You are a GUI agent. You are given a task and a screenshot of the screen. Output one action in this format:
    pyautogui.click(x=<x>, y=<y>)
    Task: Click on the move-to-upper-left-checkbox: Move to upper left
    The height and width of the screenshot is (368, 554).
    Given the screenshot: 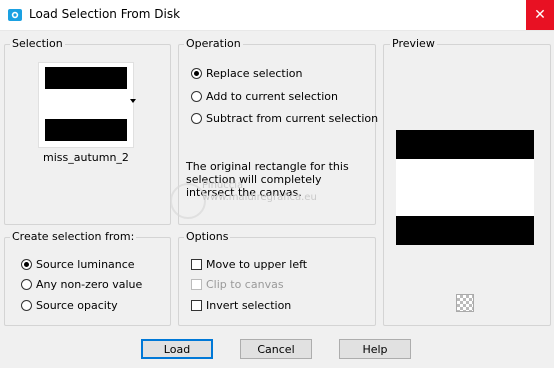 What is the action you would take?
    pyautogui.click(x=249, y=264)
    